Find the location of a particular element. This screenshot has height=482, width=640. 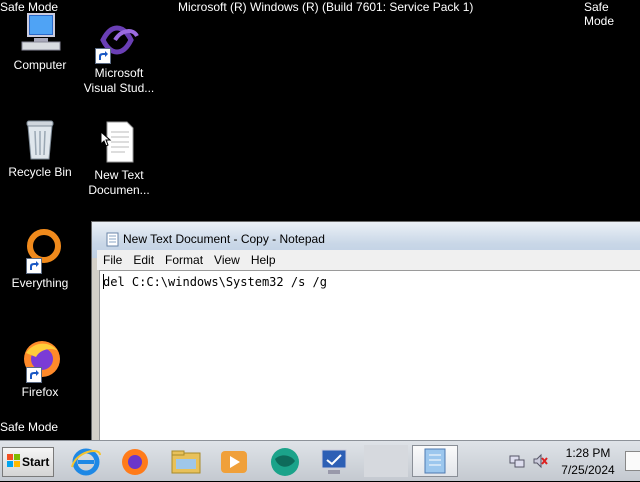

start-label: Start is located at coordinates (36, 462).